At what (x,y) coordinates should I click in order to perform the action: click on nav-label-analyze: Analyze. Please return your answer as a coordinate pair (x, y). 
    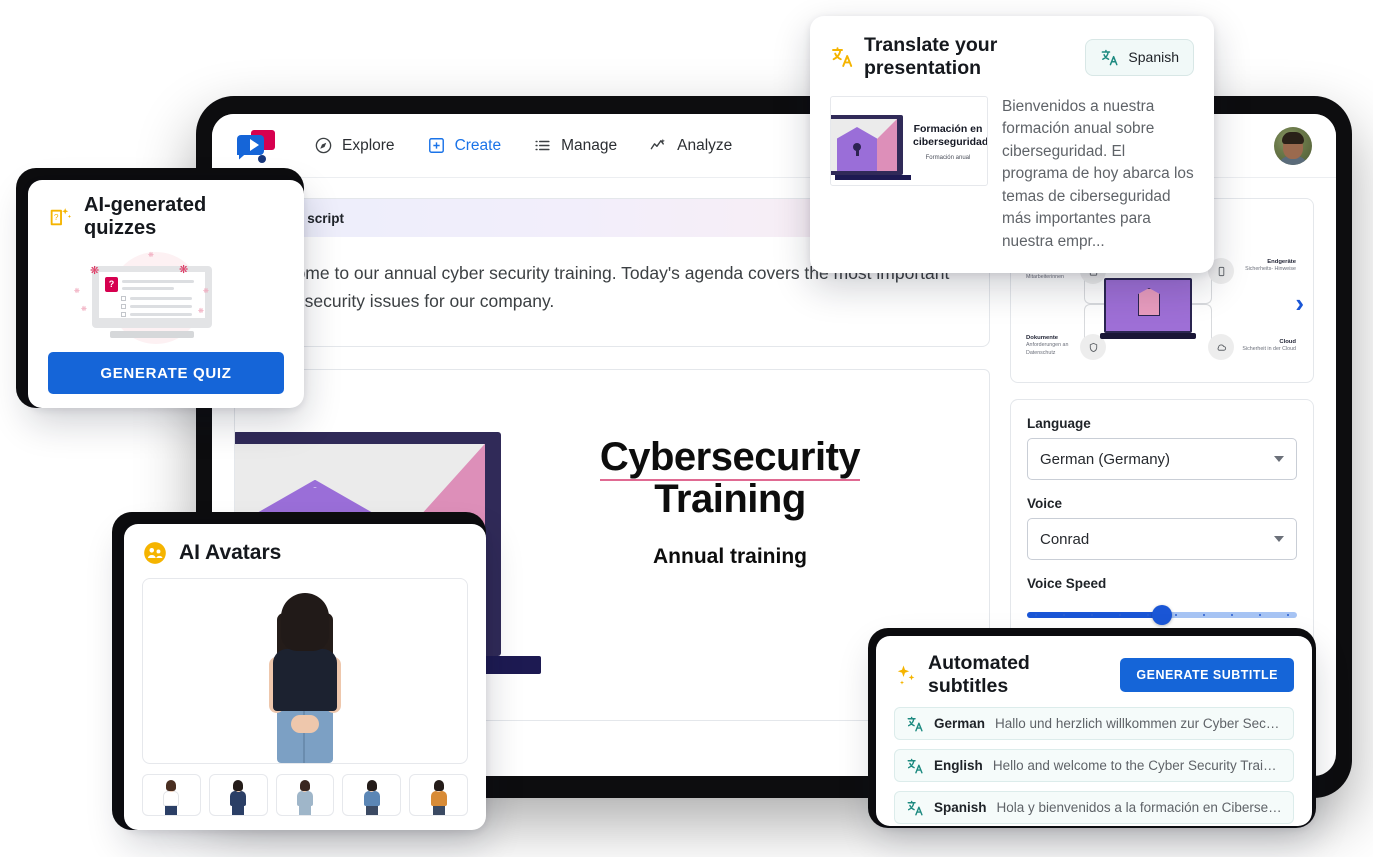
    Looking at the image, I should click on (705, 145).